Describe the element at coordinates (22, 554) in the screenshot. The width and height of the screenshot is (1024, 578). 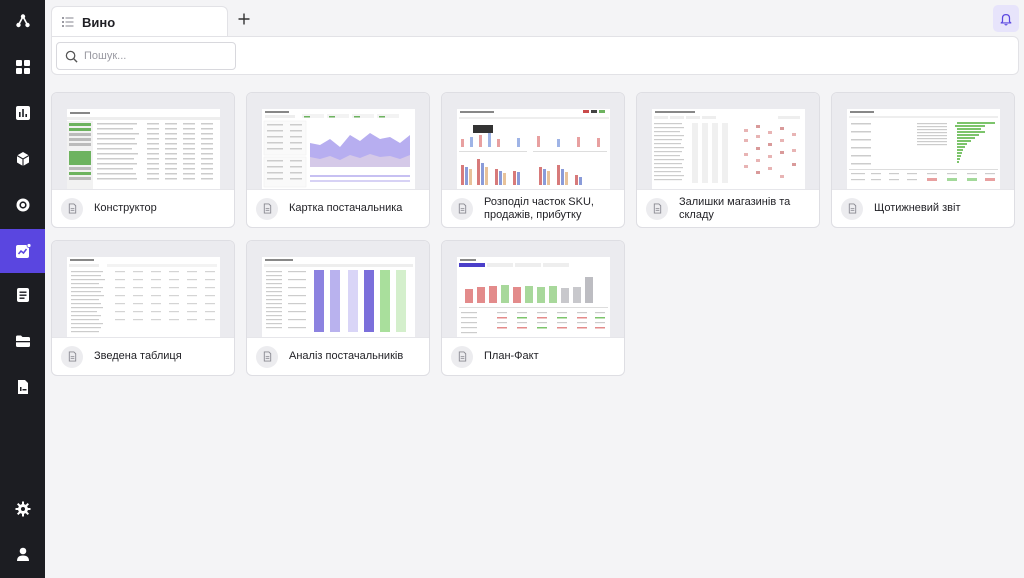
I see `user-profile-icon` at that location.